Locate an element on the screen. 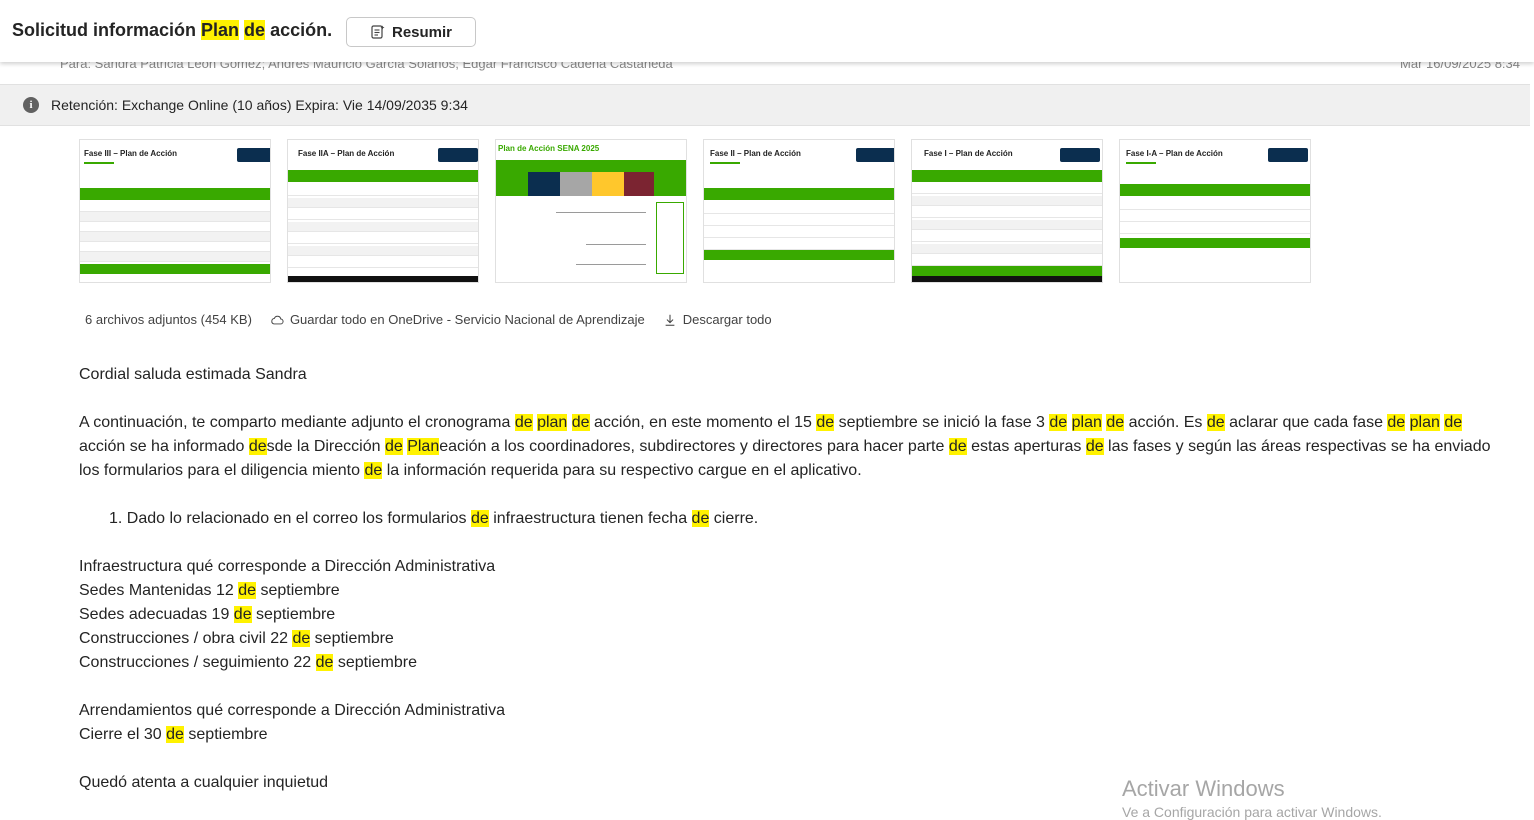  attachment-thumbnail-5: Fase I – Plan de Acción is located at coordinates (1007, 211).